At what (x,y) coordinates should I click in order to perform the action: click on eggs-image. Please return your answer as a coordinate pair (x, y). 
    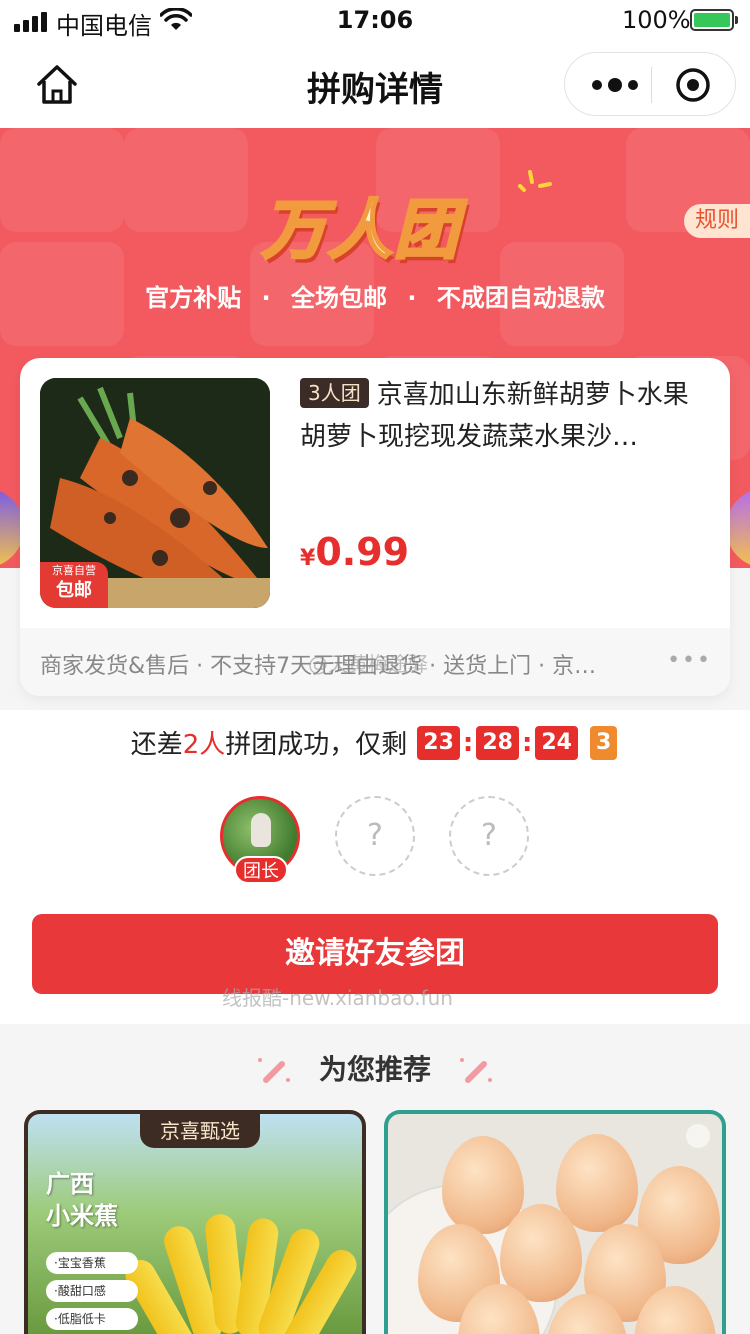
    Looking at the image, I should click on (555, 1224).